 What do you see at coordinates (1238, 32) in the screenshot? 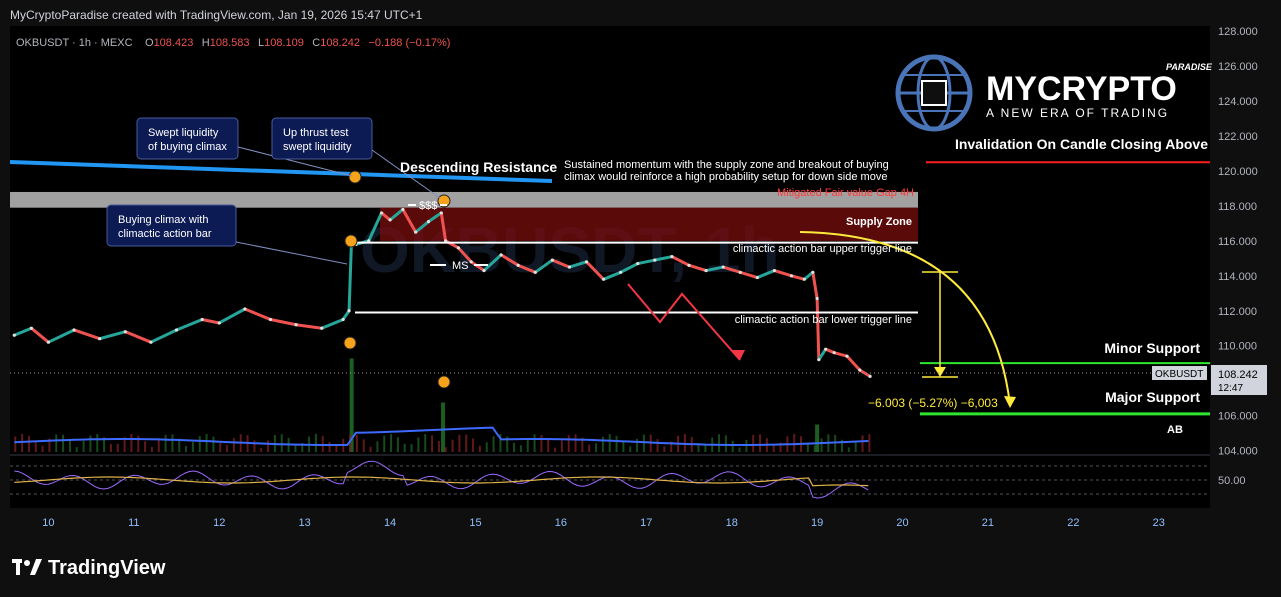
I see `y-tick-label: 128.000` at bounding box center [1238, 32].